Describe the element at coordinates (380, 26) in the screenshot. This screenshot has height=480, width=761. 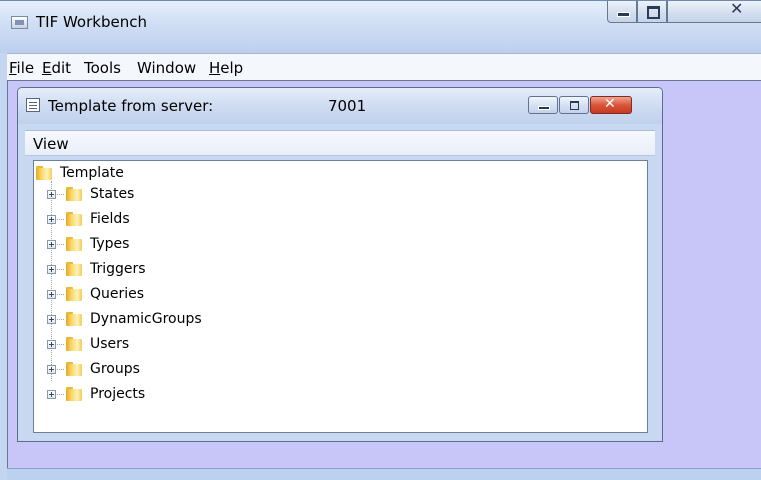
I see `main-title-bar: TIF Workbench ✕` at that location.